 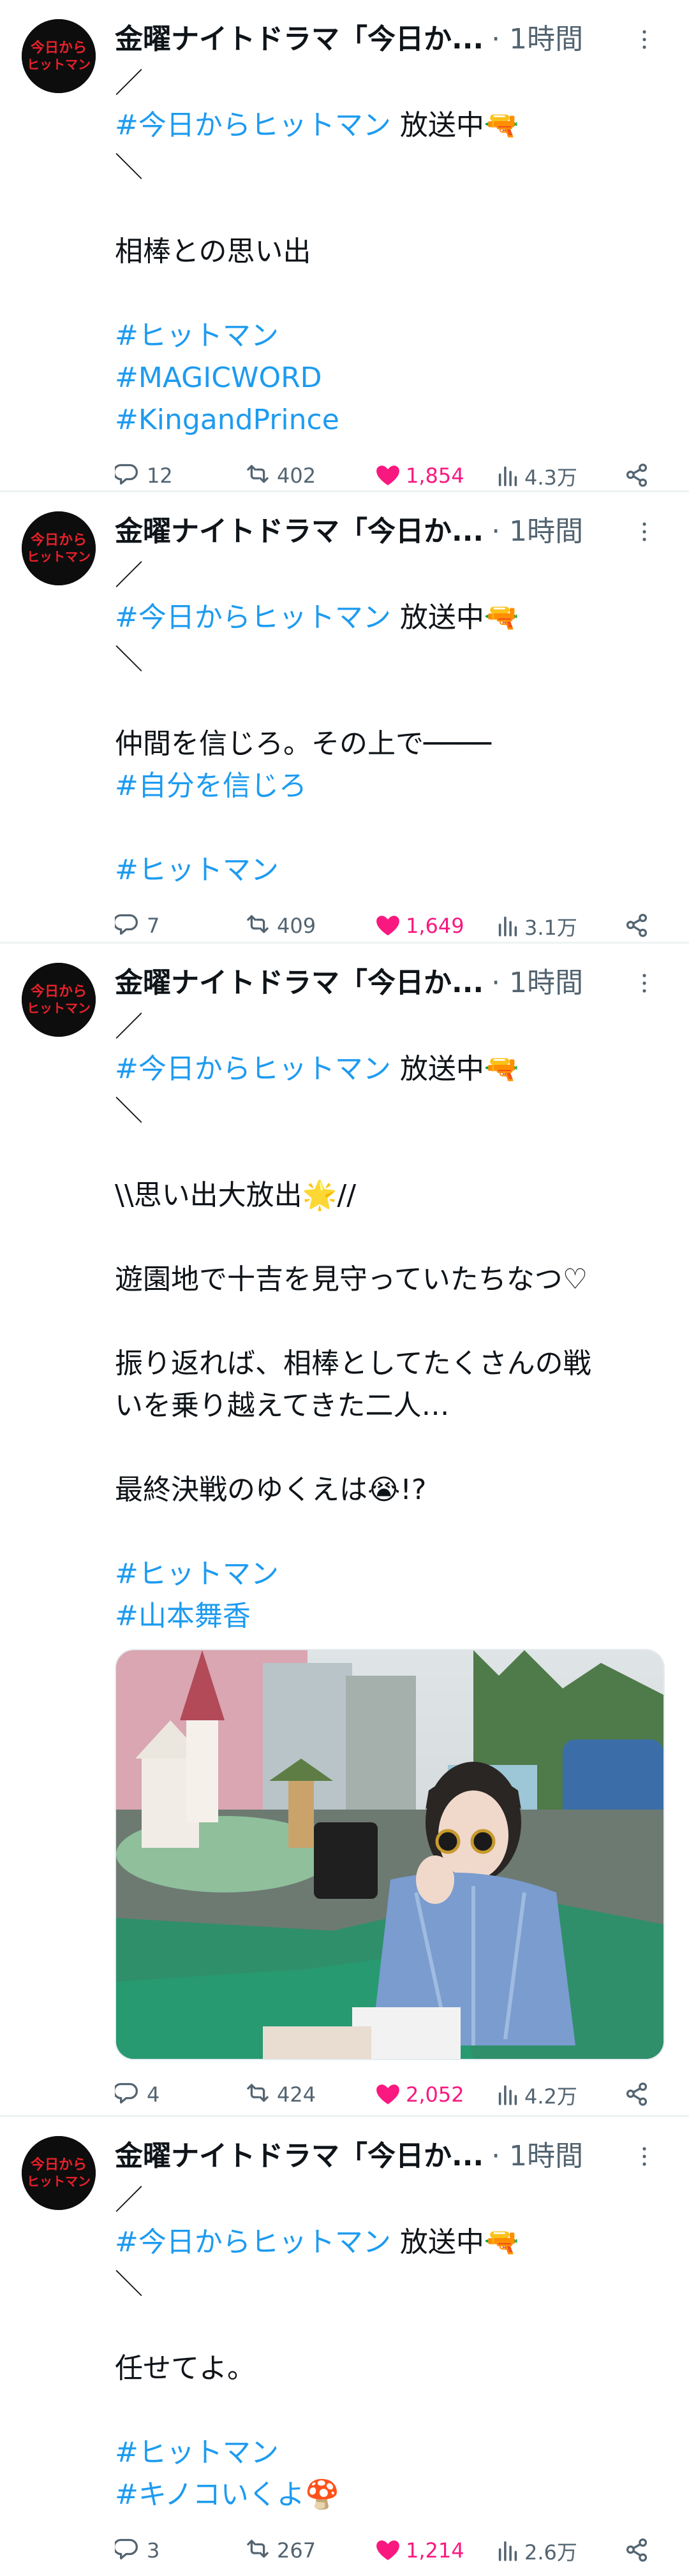 I want to click on retweet-button: 267, so click(x=279, y=2550).